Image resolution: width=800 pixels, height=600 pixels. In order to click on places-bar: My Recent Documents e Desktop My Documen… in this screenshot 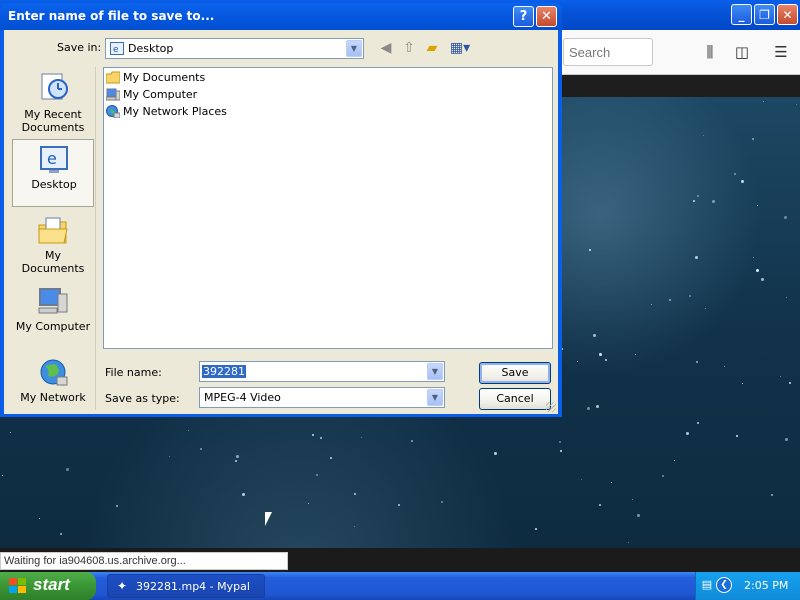, I will do `click(54, 238)`.